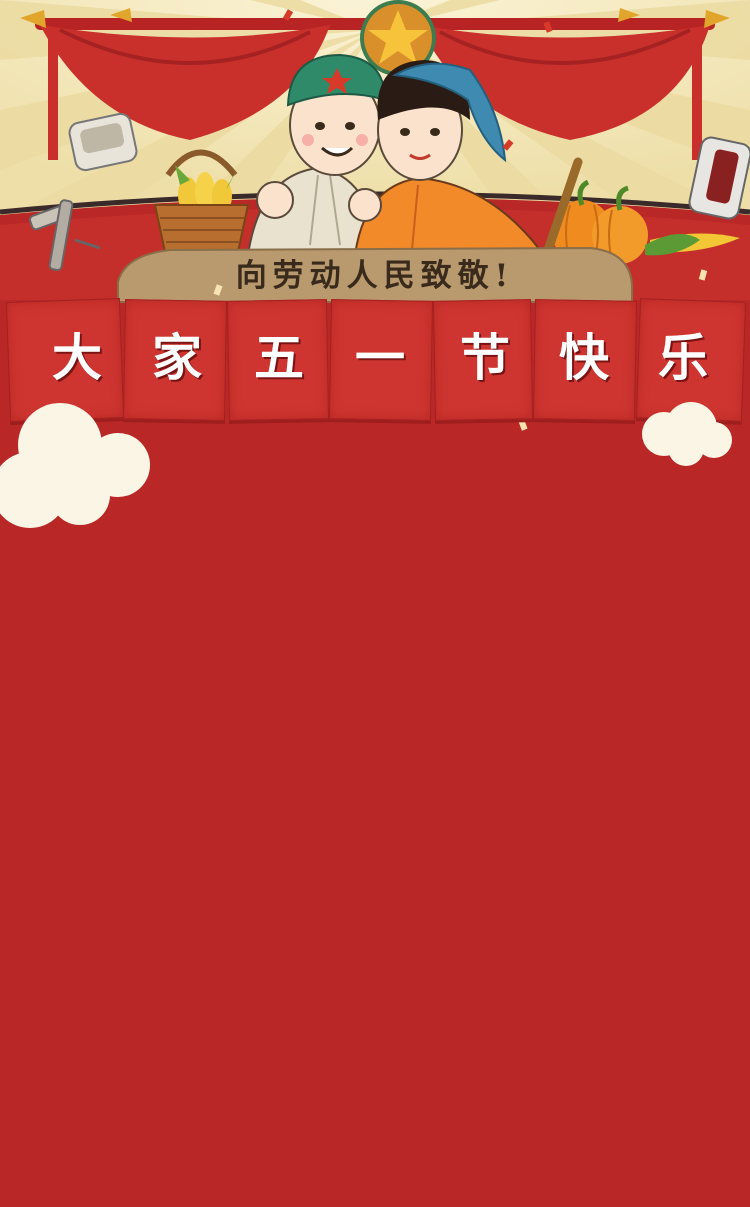 This screenshot has height=1207, width=750. What do you see at coordinates (375, 276) in the screenshot?
I see `slogan-text: 向劳动人民致敬!` at bounding box center [375, 276].